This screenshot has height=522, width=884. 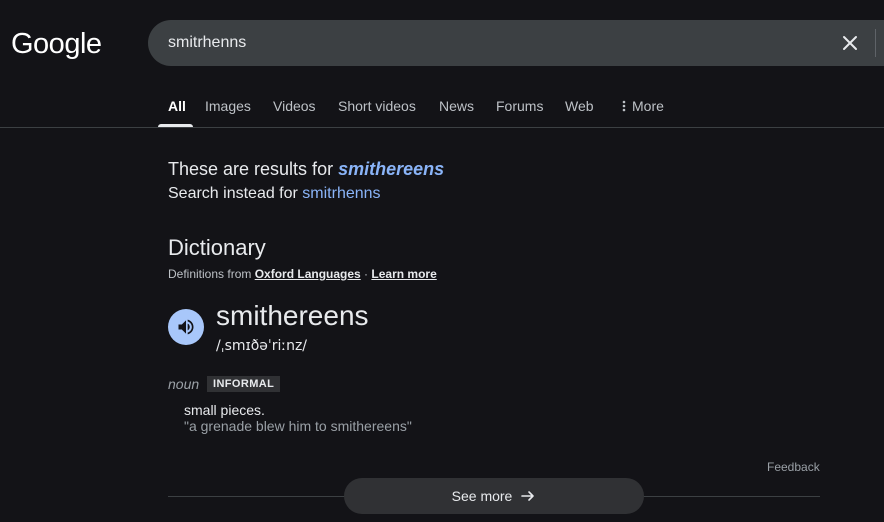 I want to click on google-logo: Google, so click(x=56, y=44).